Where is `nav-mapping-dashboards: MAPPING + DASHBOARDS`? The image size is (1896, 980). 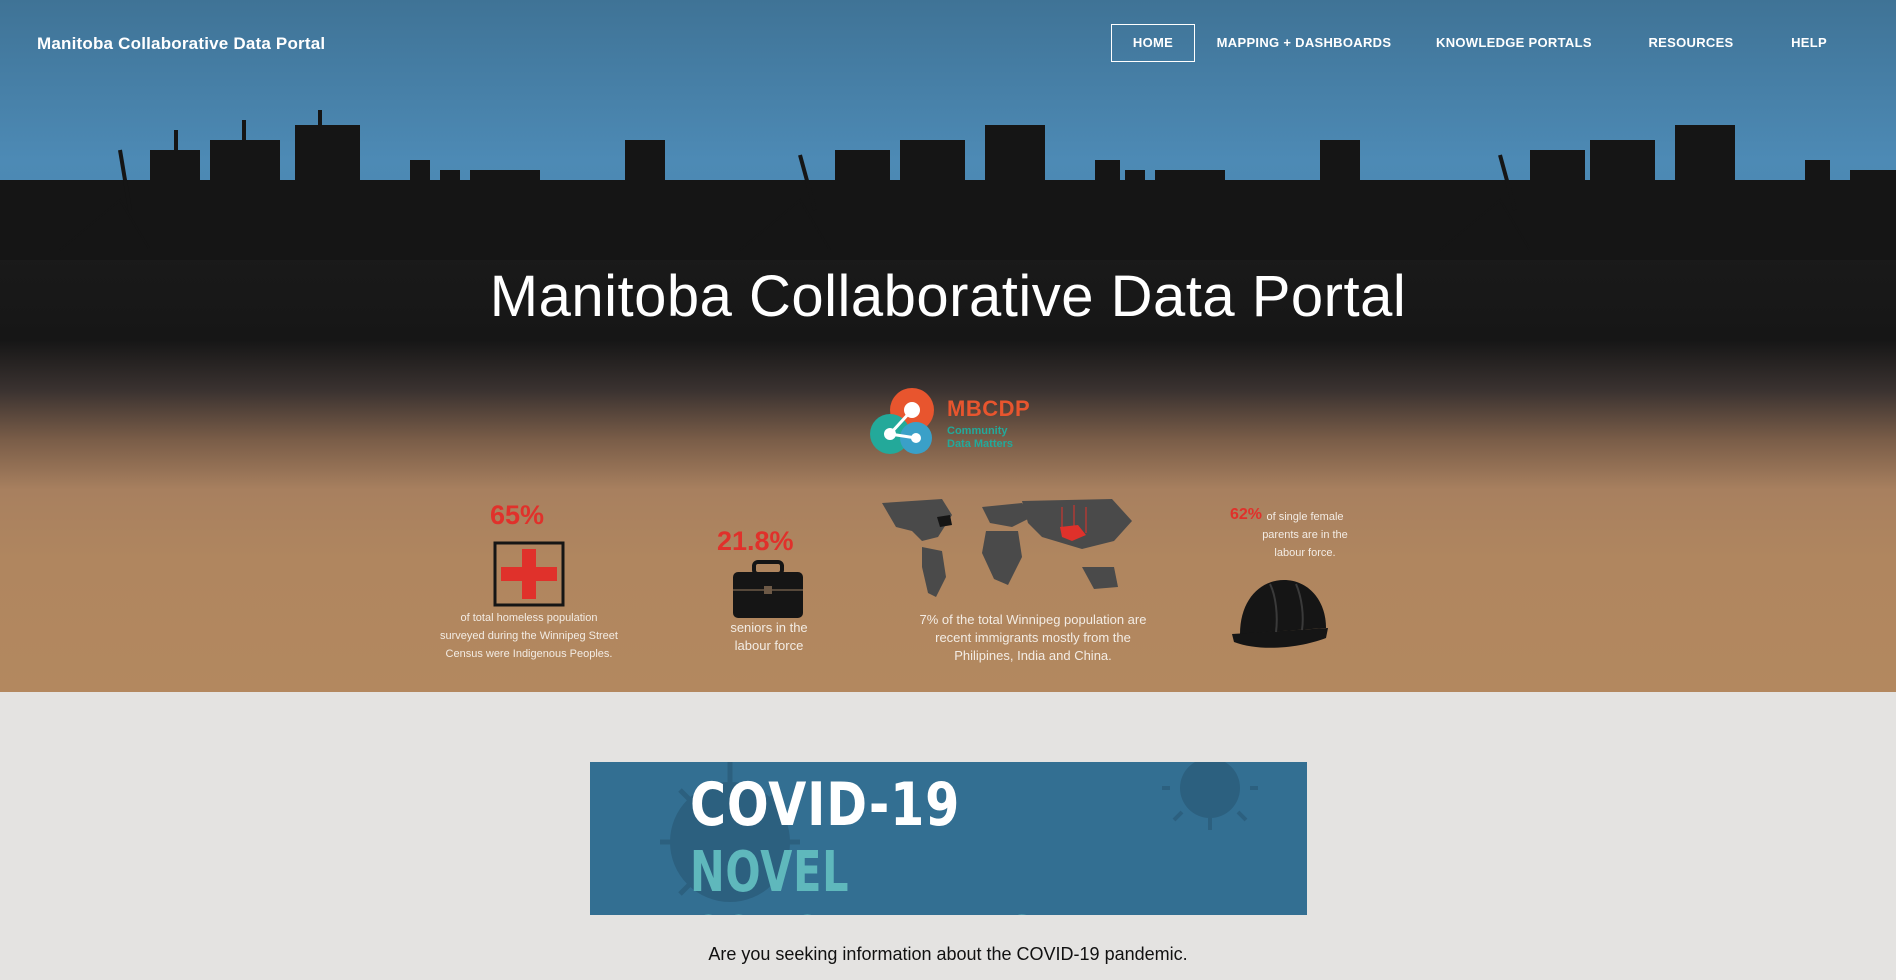 nav-mapping-dashboards: MAPPING + DASHBOARDS is located at coordinates (1304, 43).